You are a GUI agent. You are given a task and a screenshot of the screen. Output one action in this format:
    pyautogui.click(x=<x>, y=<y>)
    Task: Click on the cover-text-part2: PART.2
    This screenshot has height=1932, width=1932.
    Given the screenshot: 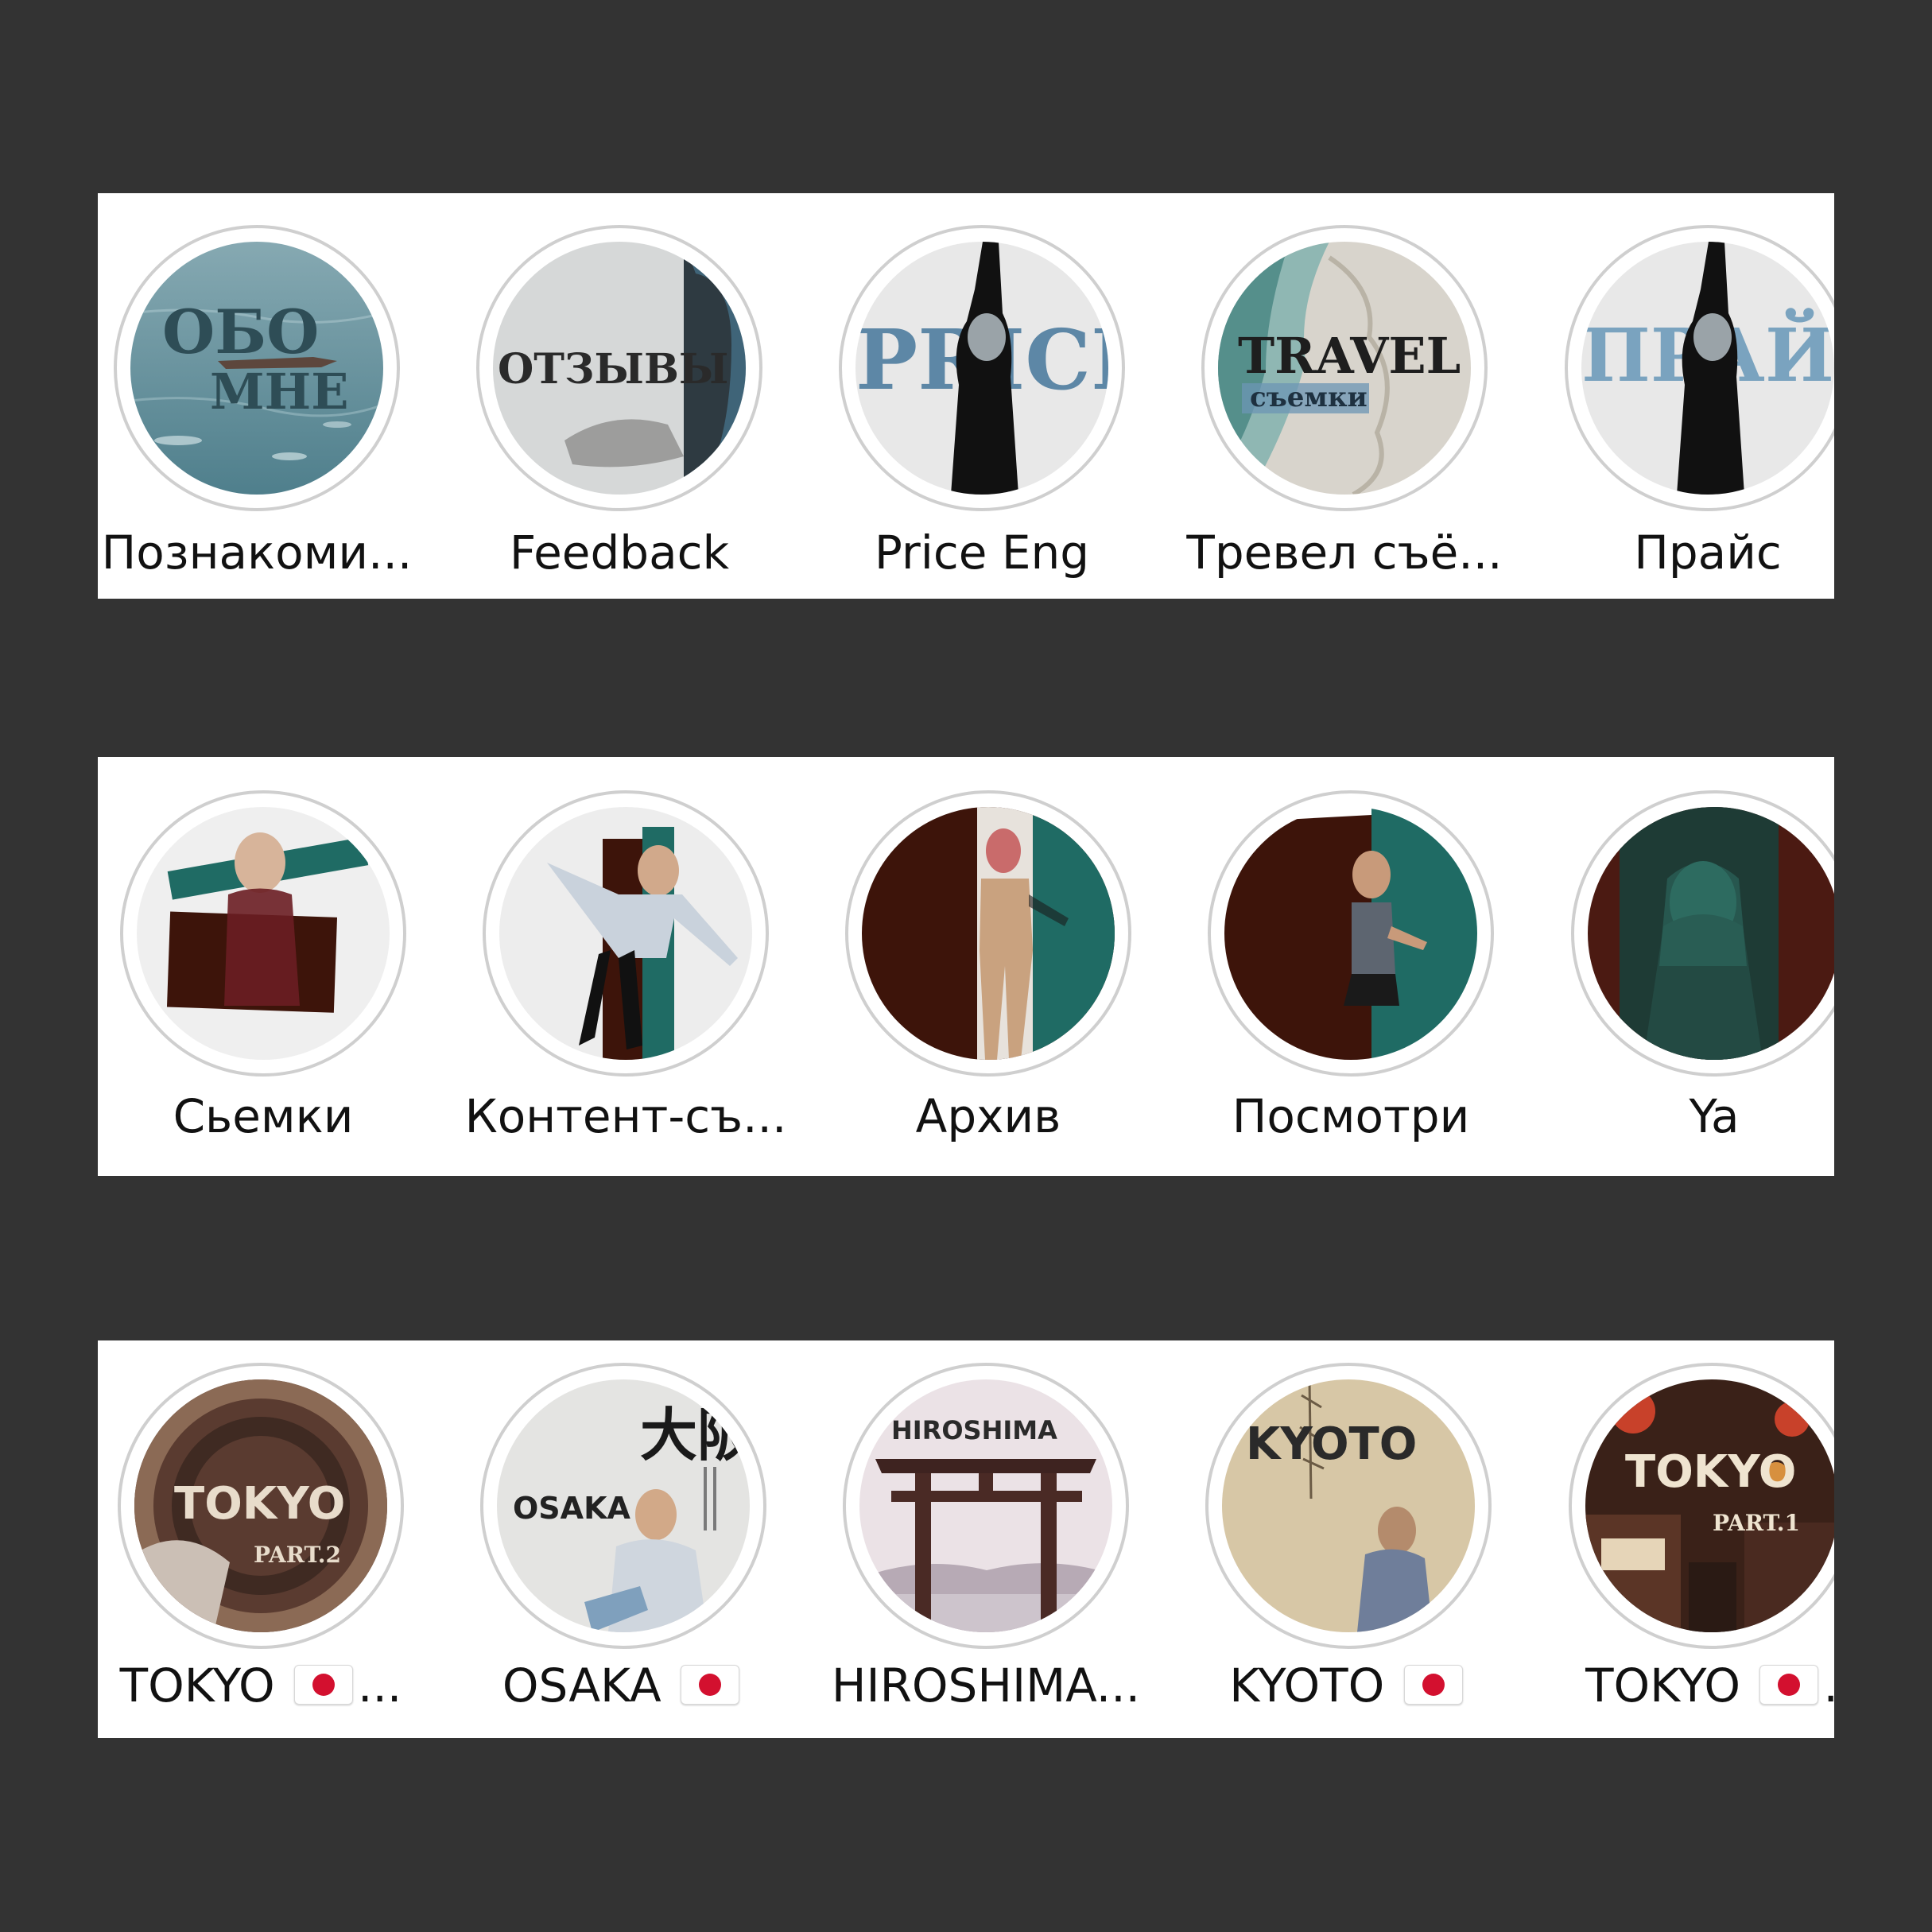 What is the action you would take?
    pyautogui.click(x=297, y=1555)
    